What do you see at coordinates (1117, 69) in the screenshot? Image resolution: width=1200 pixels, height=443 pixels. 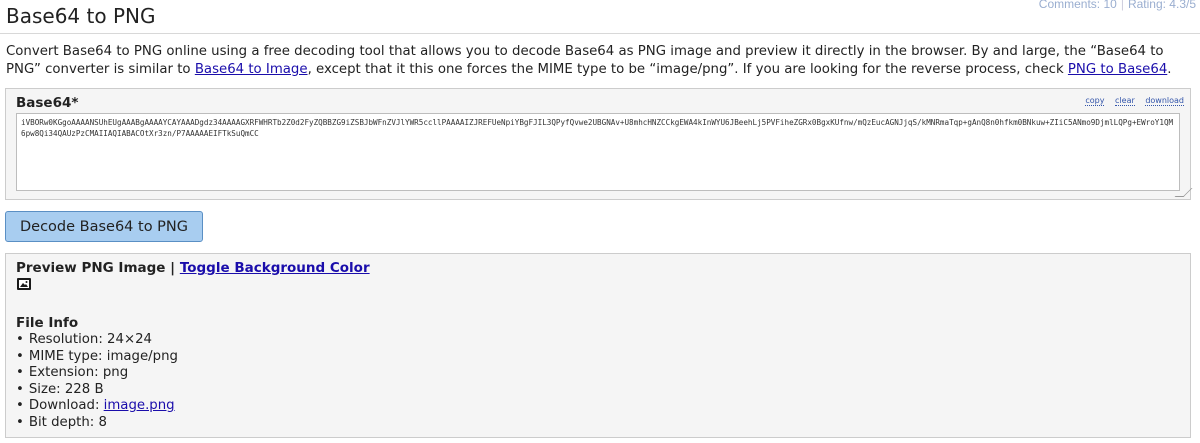 I see `png-to-base64-link: PNG to Base64` at bounding box center [1117, 69].